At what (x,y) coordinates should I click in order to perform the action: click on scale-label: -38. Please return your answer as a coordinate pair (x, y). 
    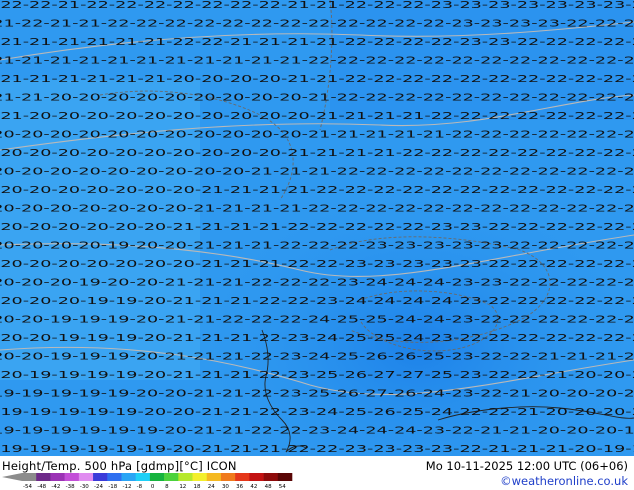
    Looking at the image, I should click on (70, 487).